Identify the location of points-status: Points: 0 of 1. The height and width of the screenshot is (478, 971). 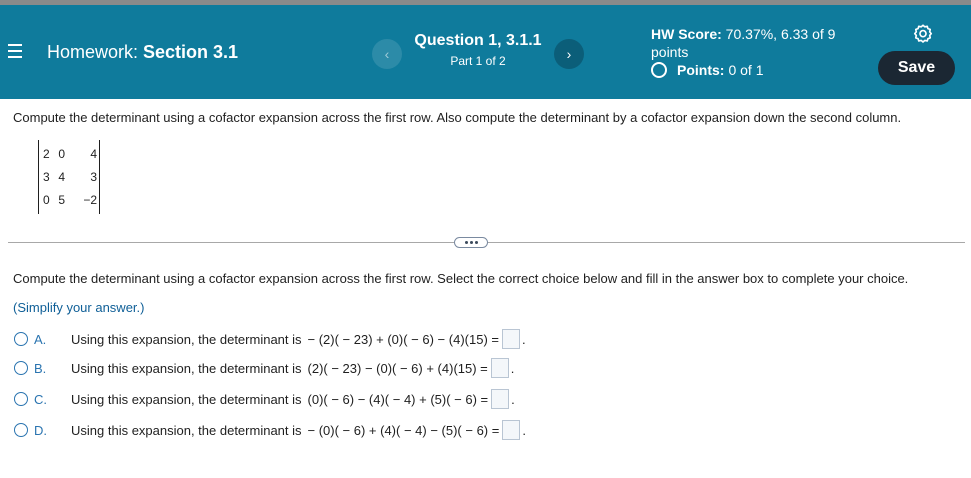
(707, 70).